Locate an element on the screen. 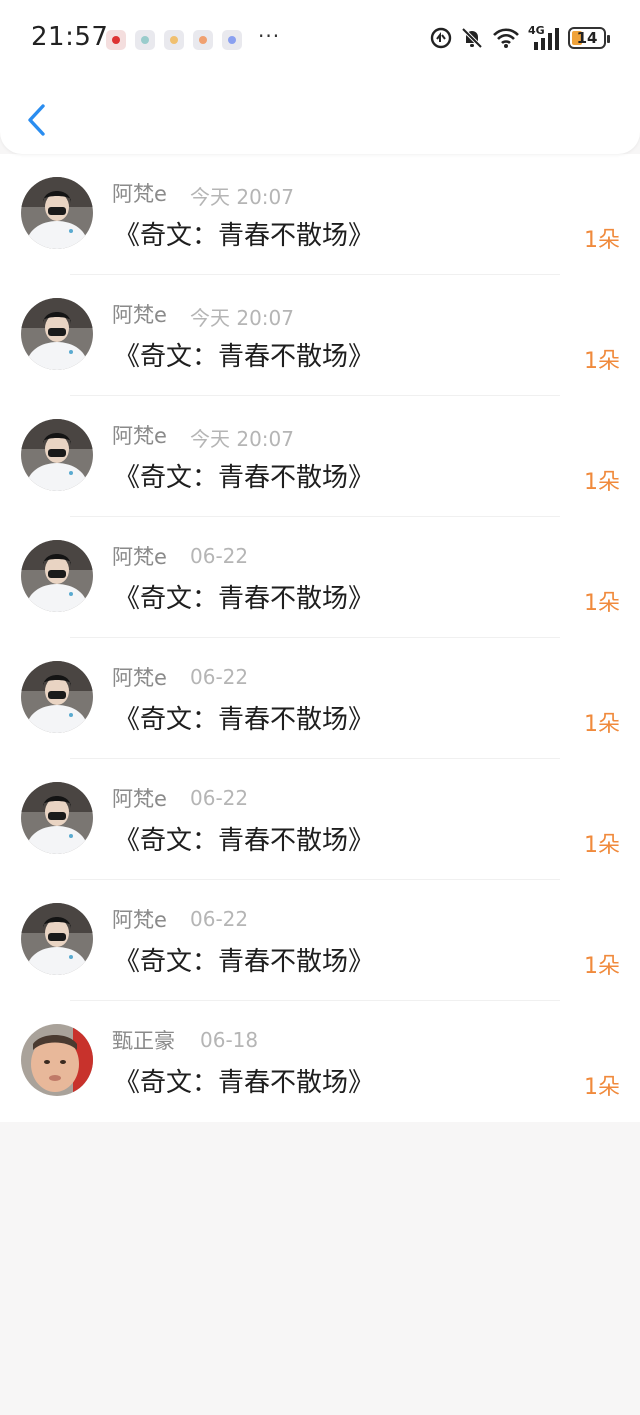 Image resolution: width=640 pixels, height=1415 pixels. mute-bell-icon is located at coordinates (472, 38).